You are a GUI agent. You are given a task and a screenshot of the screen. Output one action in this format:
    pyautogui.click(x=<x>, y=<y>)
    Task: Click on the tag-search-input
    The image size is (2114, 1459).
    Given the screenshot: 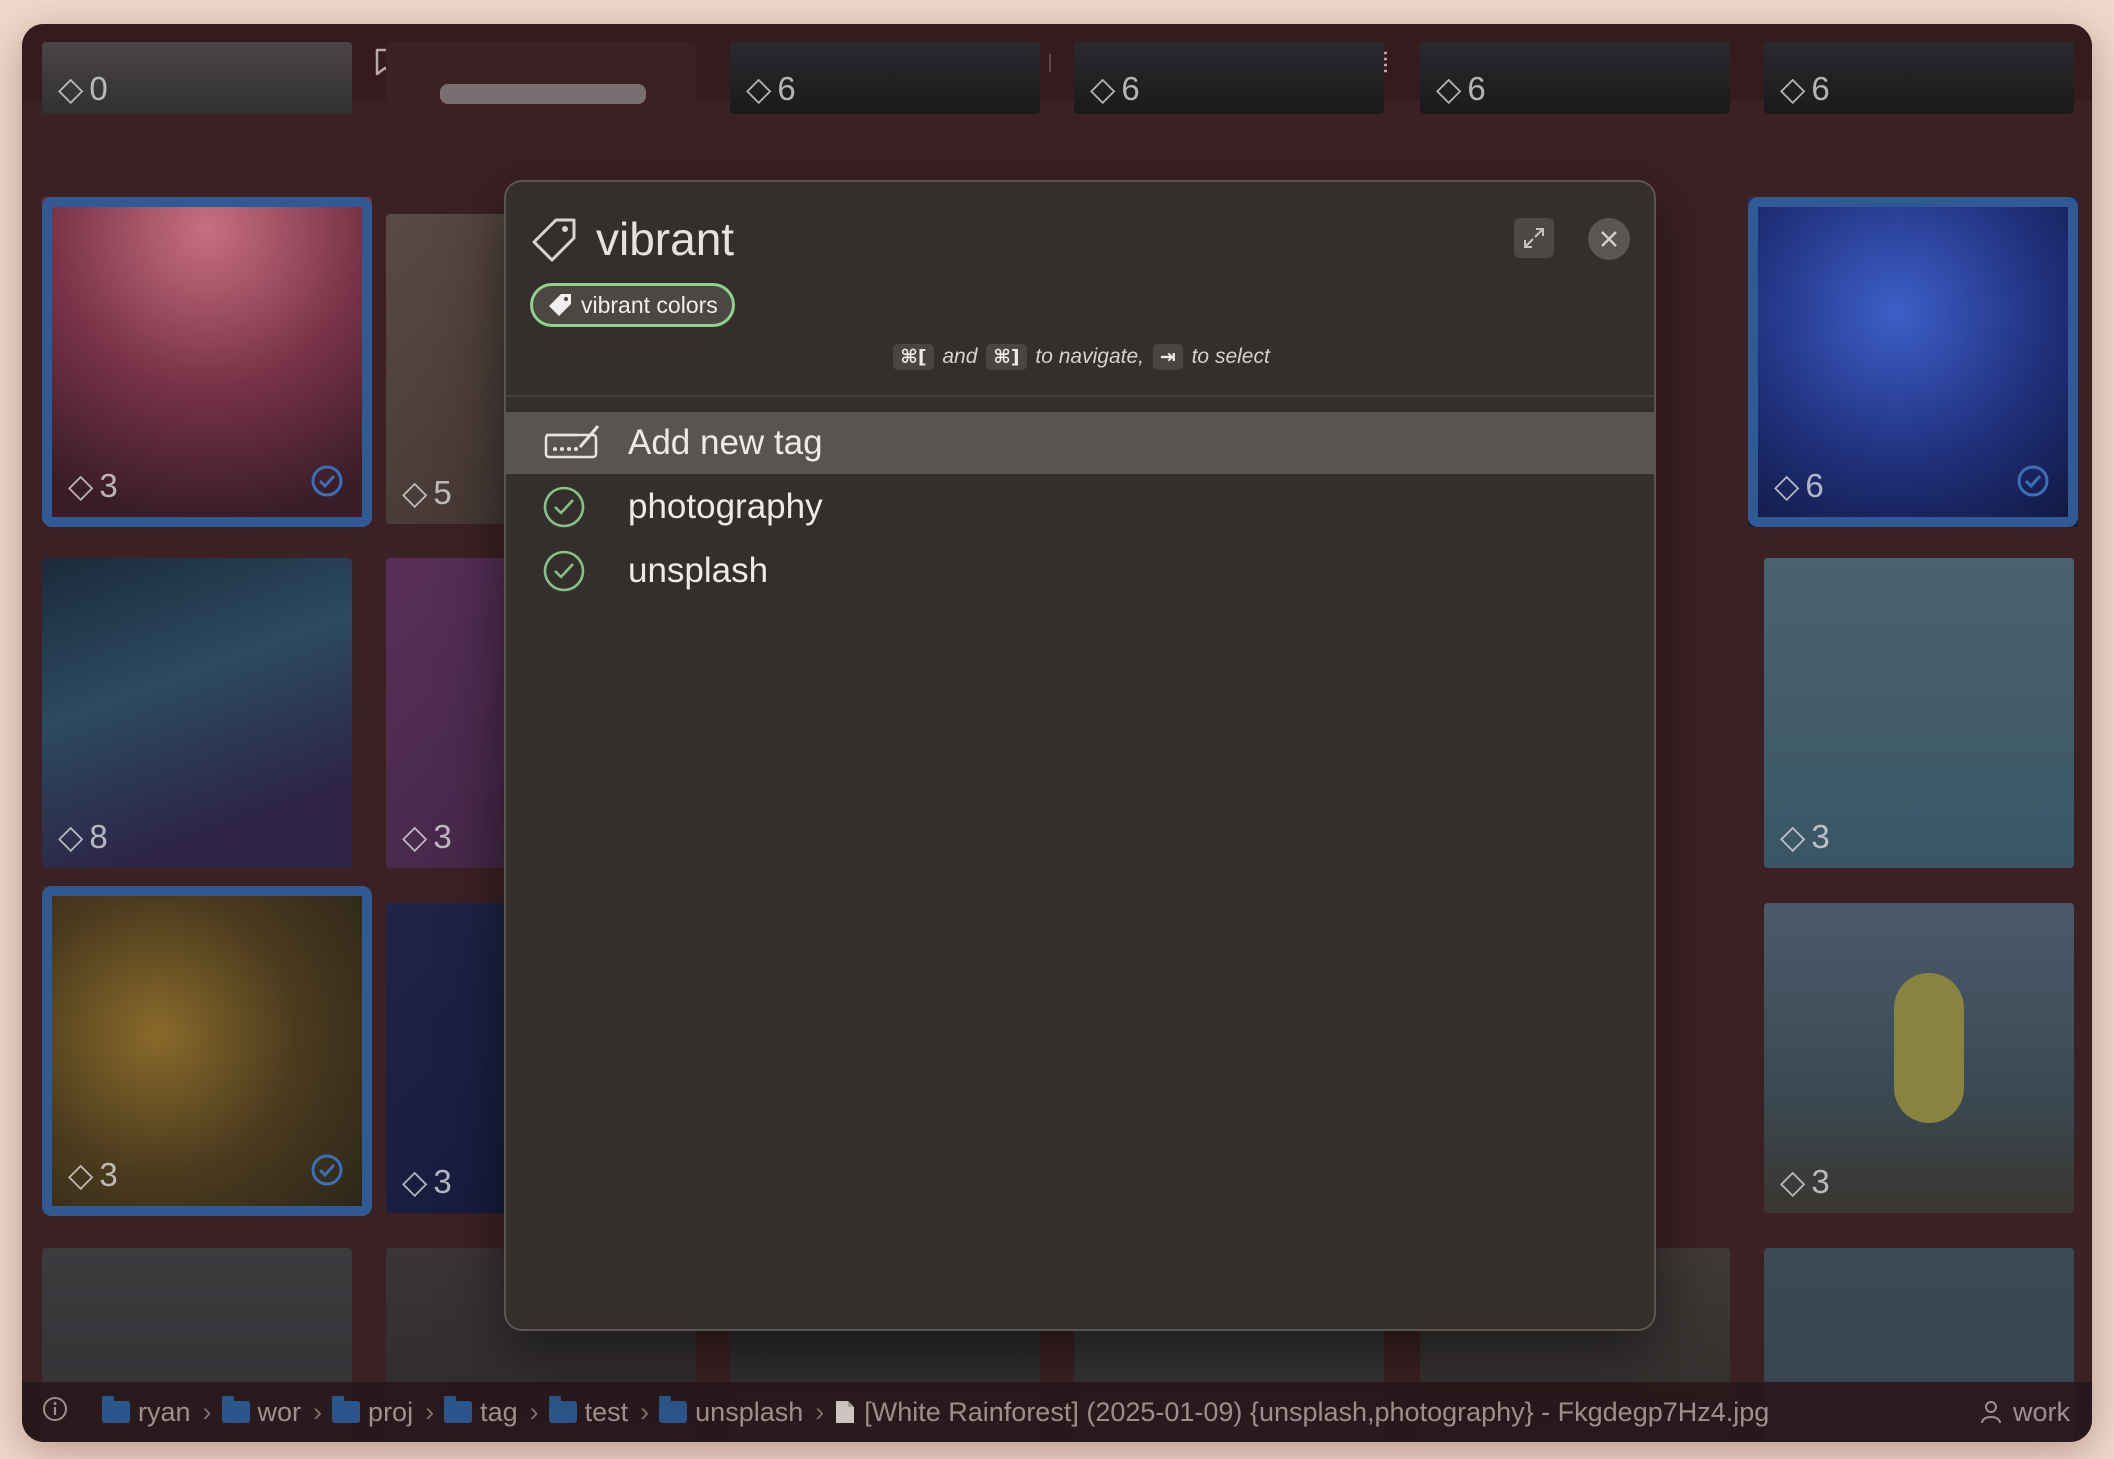 What is the action you would take?
    pyautogui.click(x=996, y=239)
    